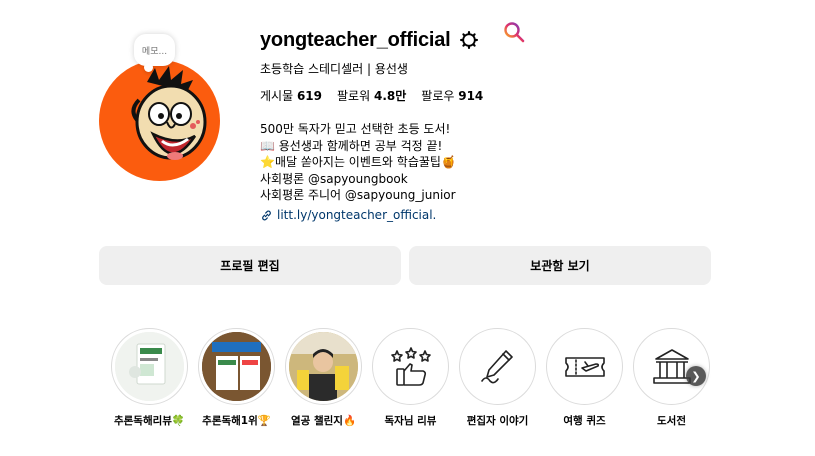 The width and height of the screenshot is (815, 456). I want to click on challenge-photo, so click(323, 366).